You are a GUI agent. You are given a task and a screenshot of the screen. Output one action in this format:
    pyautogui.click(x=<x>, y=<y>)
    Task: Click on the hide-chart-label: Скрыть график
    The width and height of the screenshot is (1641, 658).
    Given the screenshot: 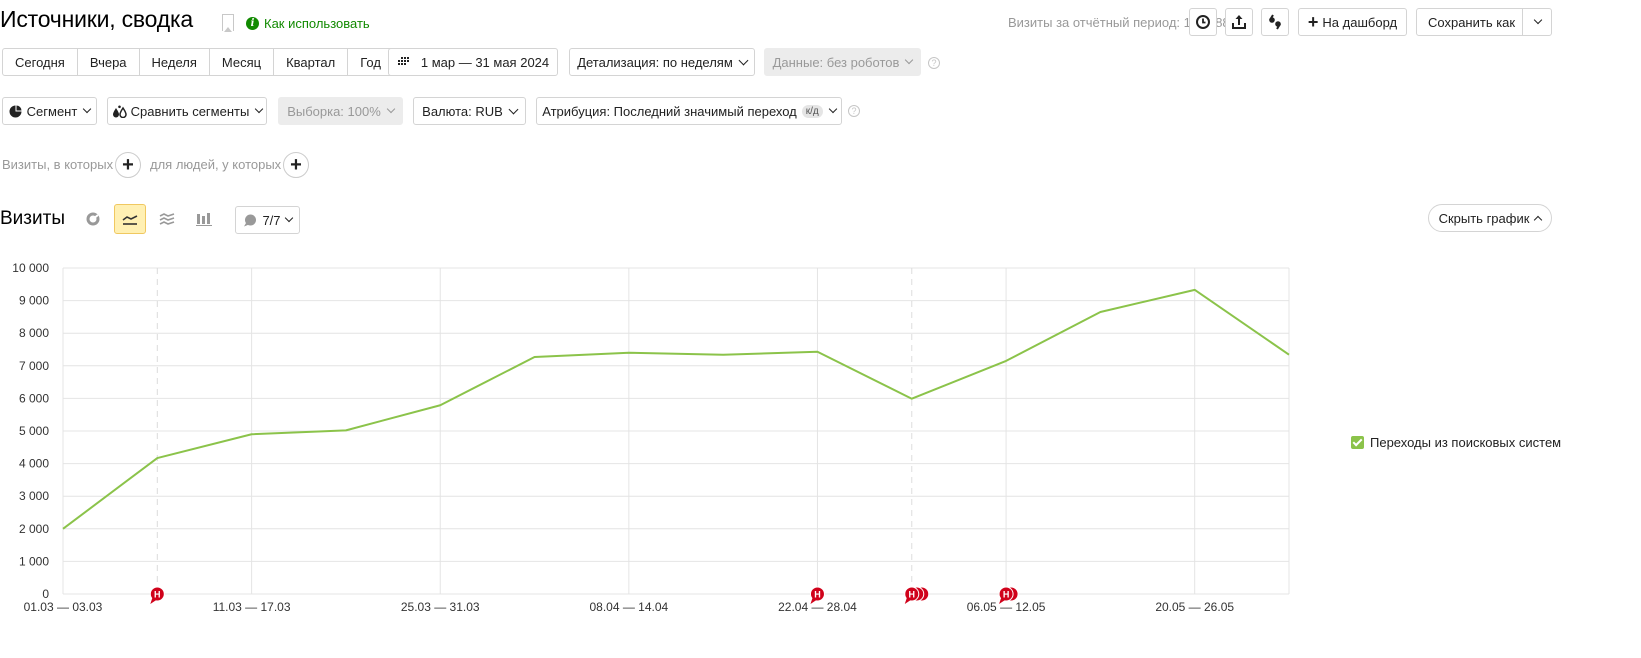 What is the action you would take?
    pyautogui.click(x=1484, y=218)
    